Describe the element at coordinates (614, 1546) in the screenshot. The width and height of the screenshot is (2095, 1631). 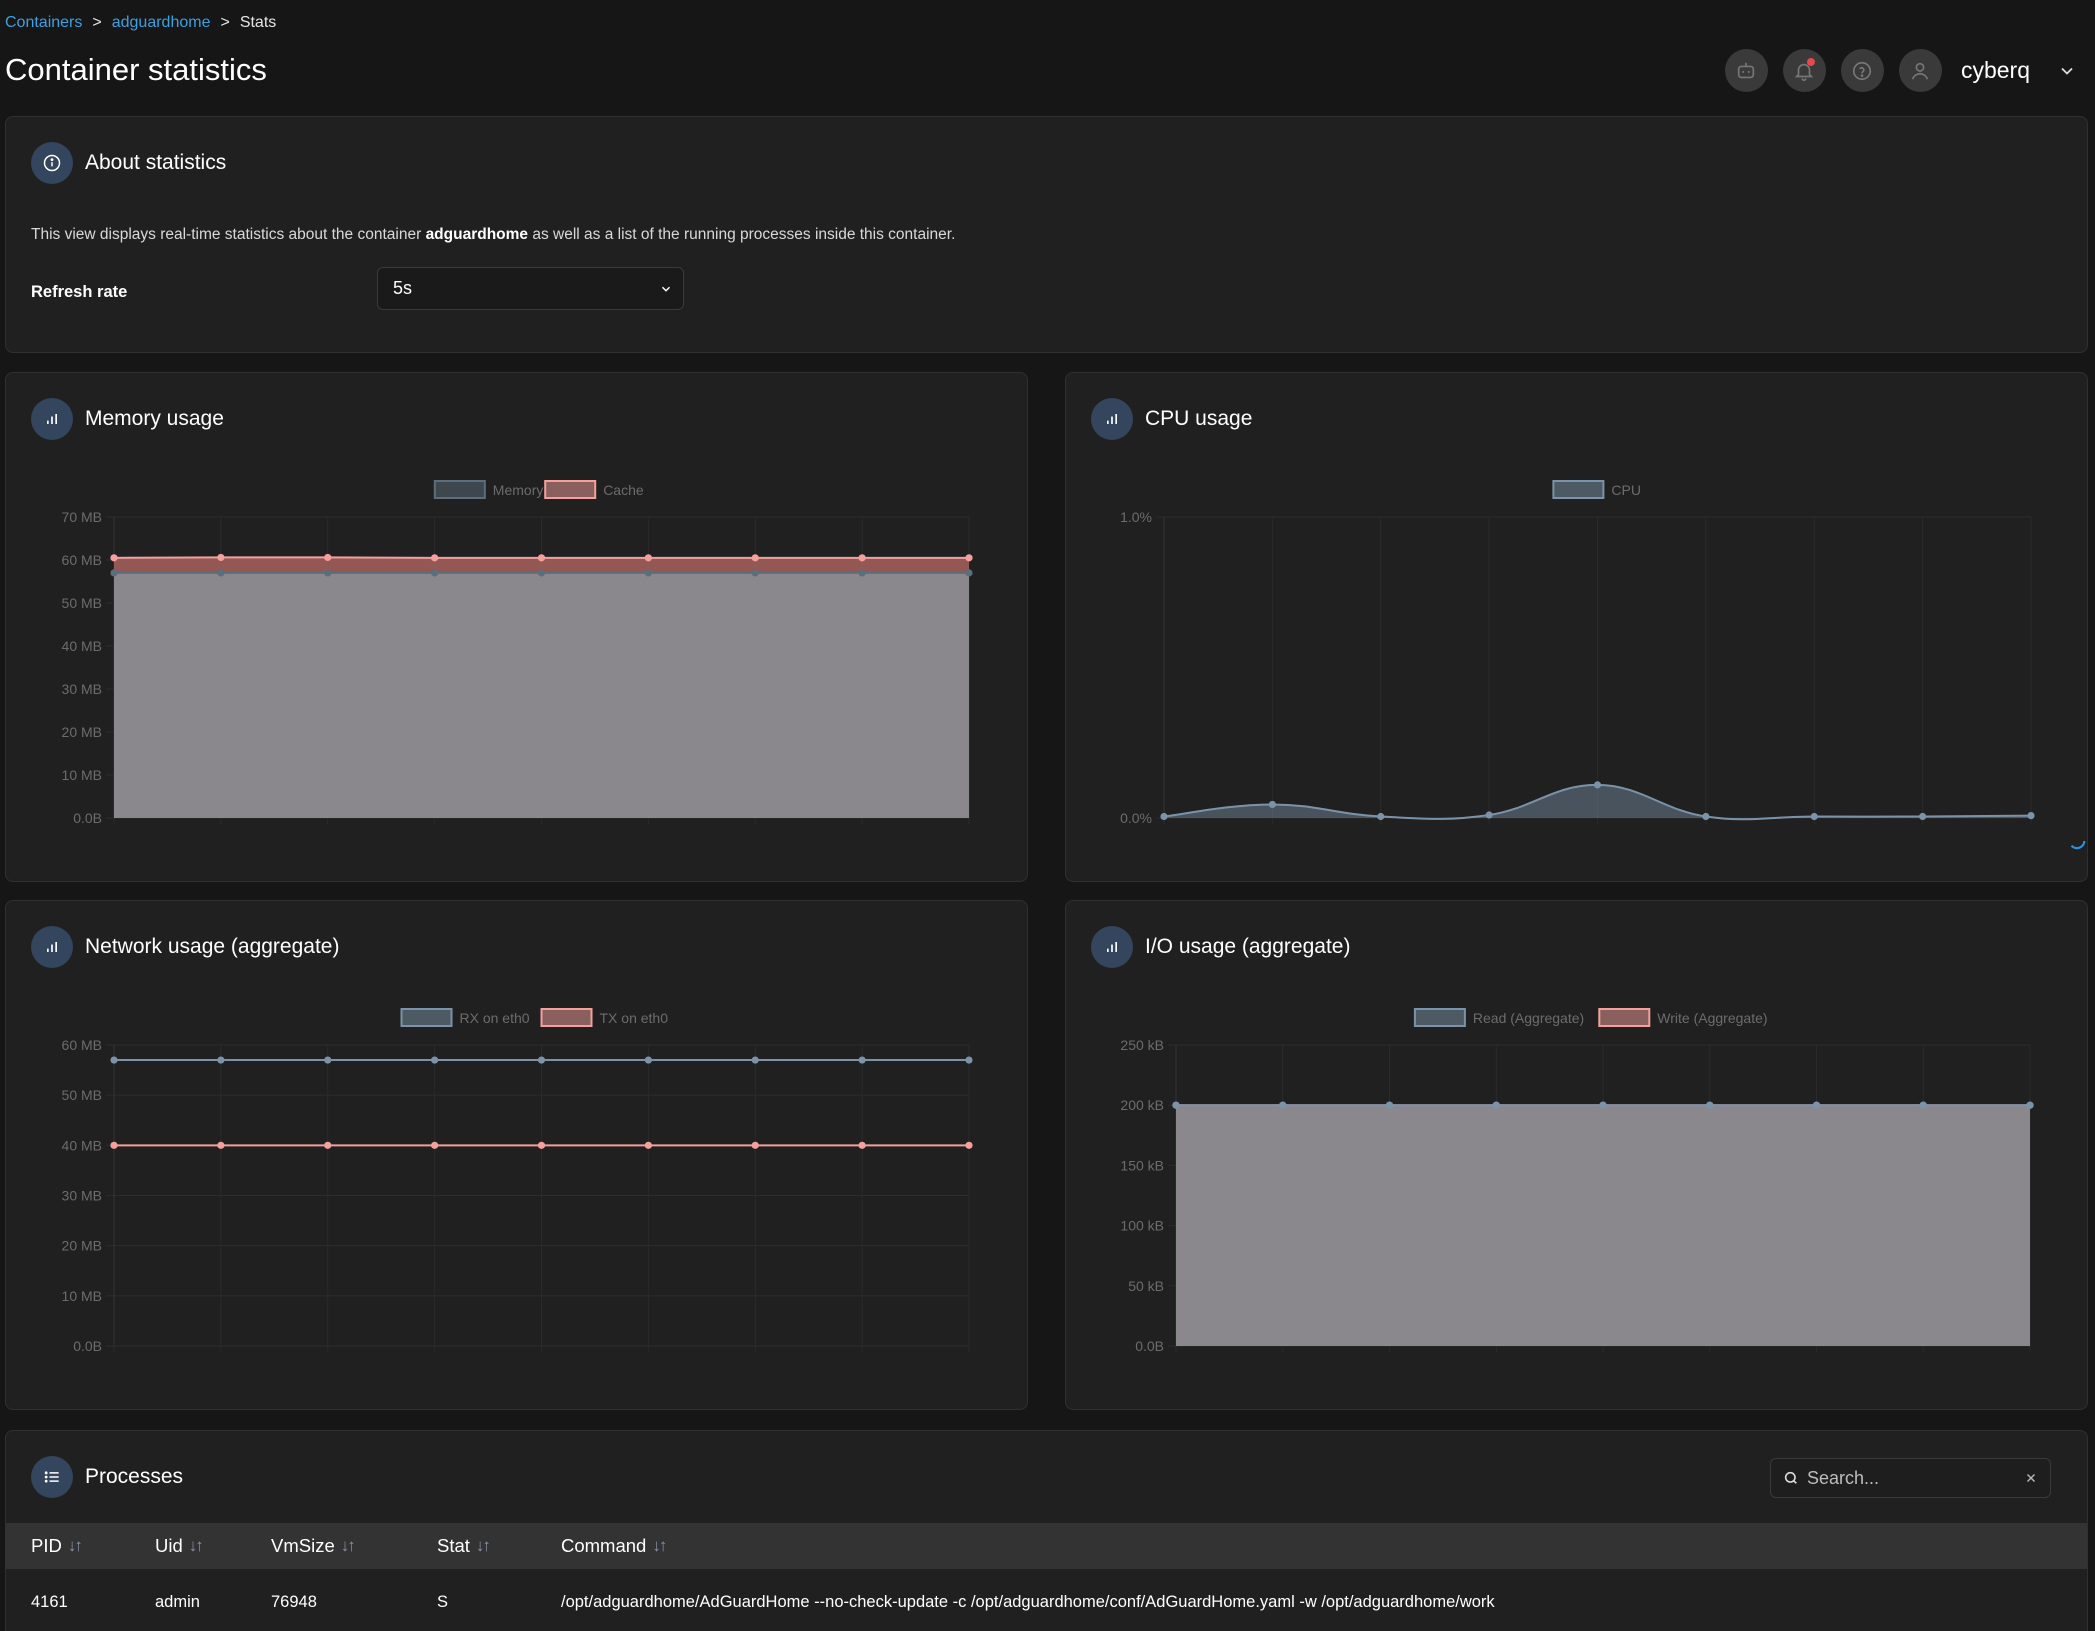
I see `column-command: Command ↓↑` at that location.